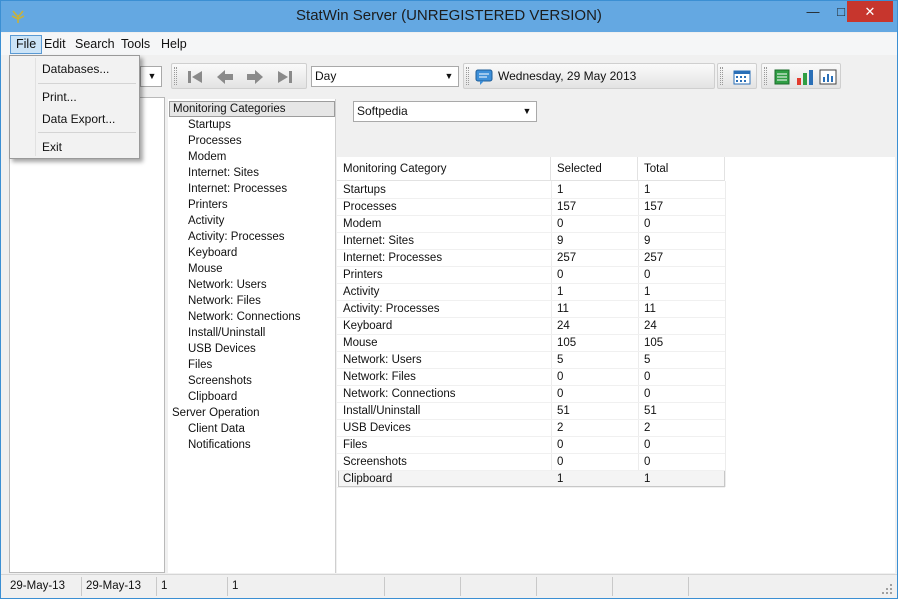  I want to click on table-cell-category: Activity, so click(358, 292).